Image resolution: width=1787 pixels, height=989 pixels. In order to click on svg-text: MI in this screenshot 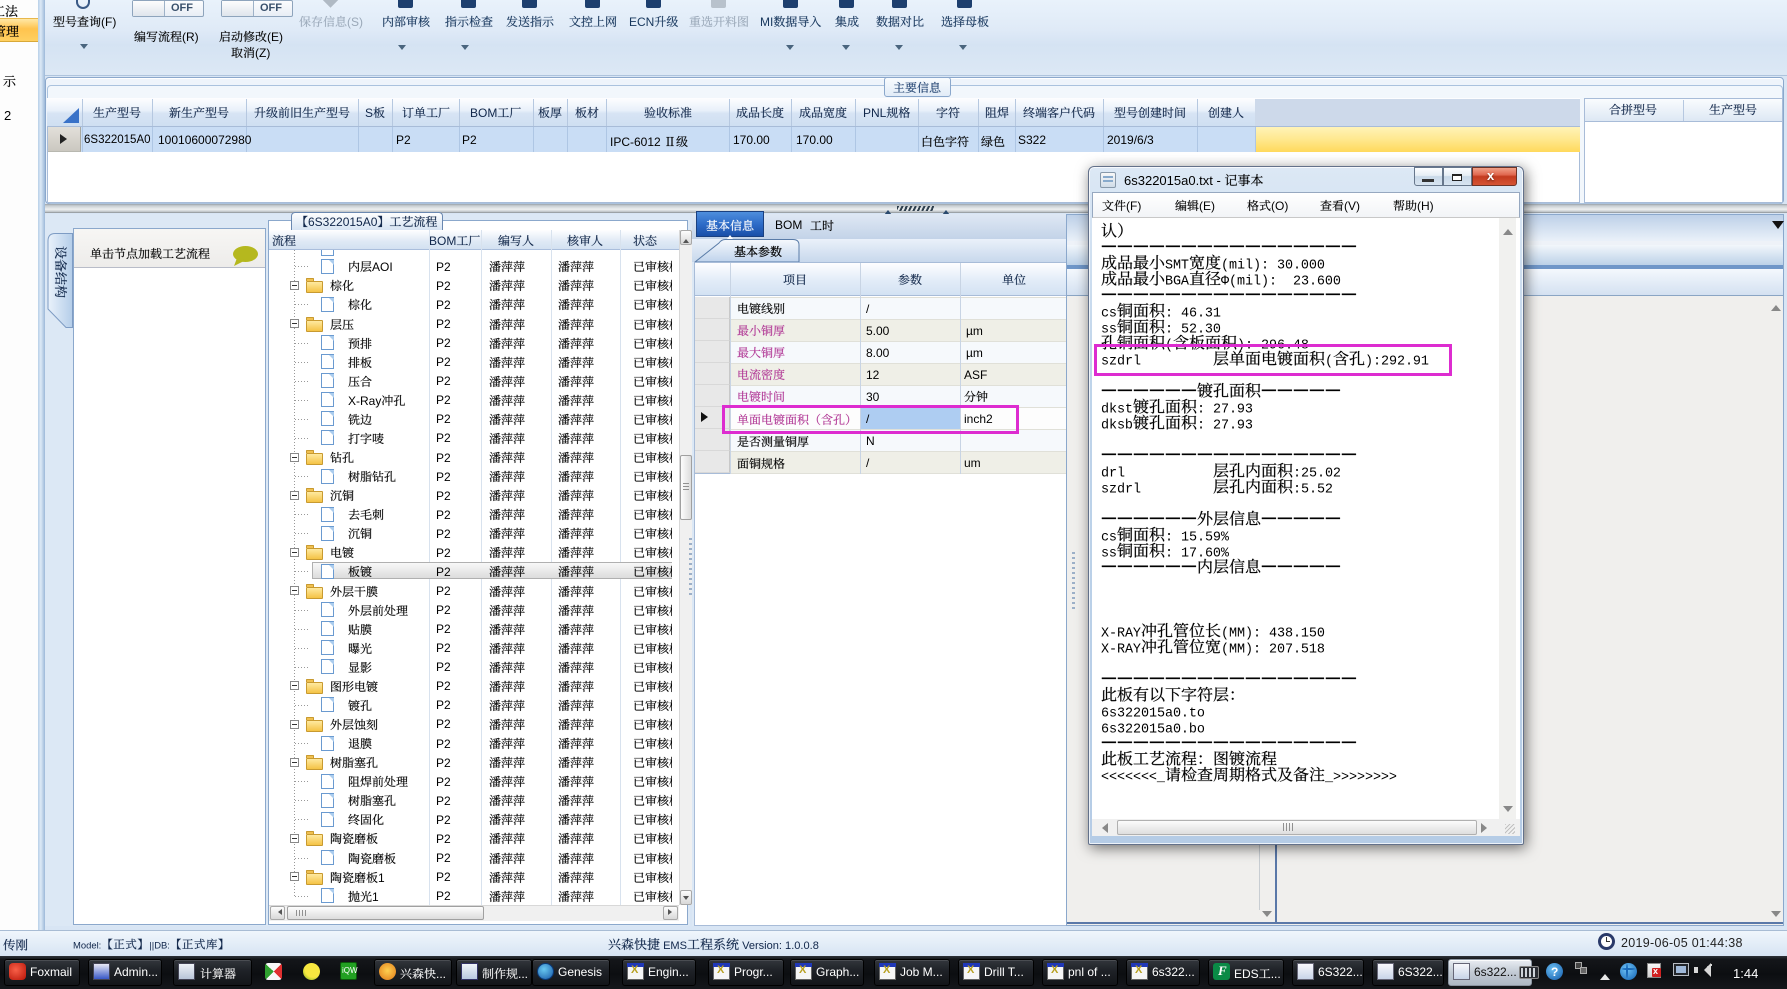, I will do `click(766, 22)`.